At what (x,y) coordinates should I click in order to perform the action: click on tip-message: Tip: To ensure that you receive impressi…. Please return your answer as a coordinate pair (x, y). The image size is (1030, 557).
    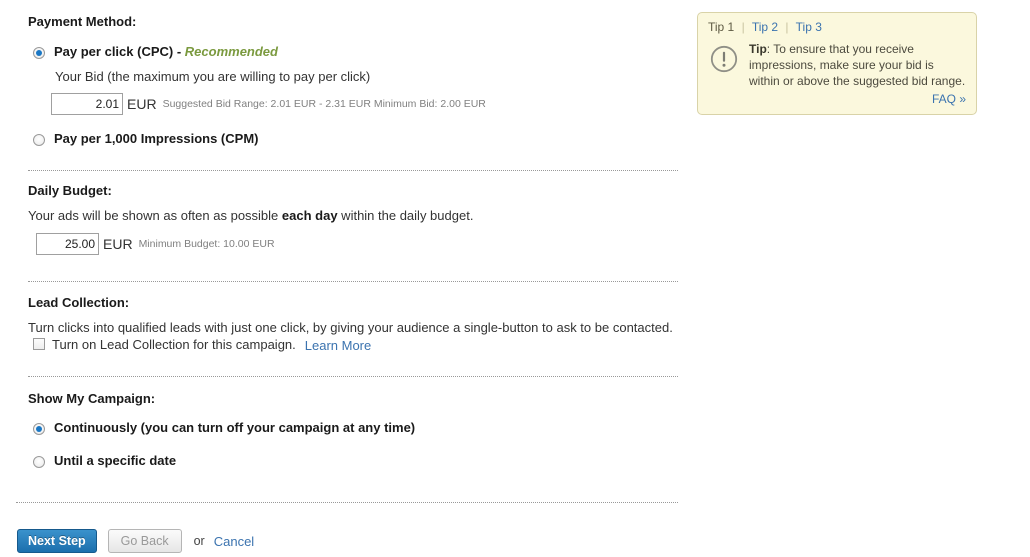
    Looking at the image, I should click on (857, 65).